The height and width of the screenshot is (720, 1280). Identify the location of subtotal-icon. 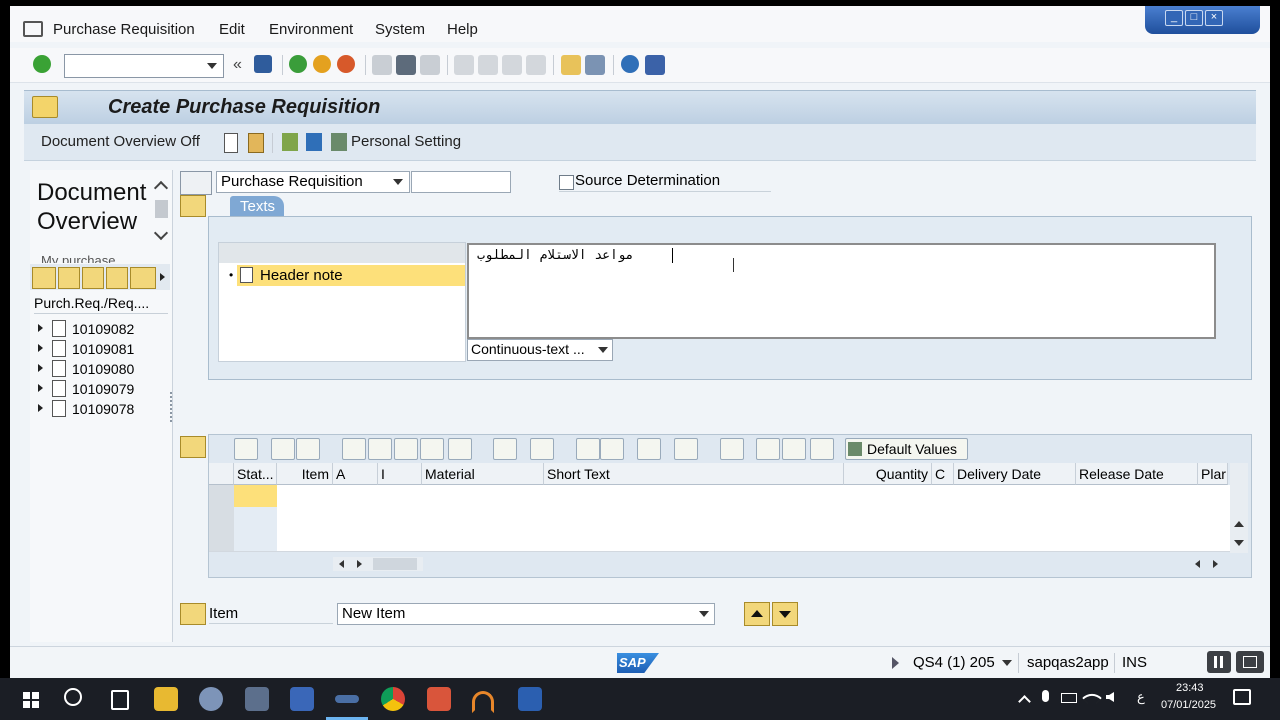
(542, 449).